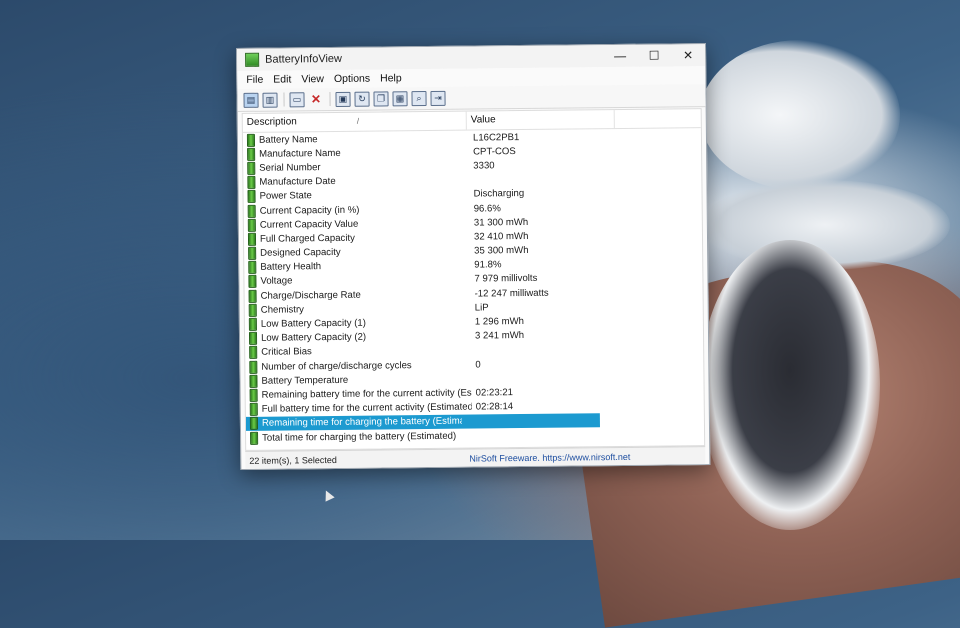 The height and width of the screenshot is (628, 960). What do you see at coordinates (419, 98) in the screenshot?
I see `find-icon: ⌕` at bounding box center [419, 98].